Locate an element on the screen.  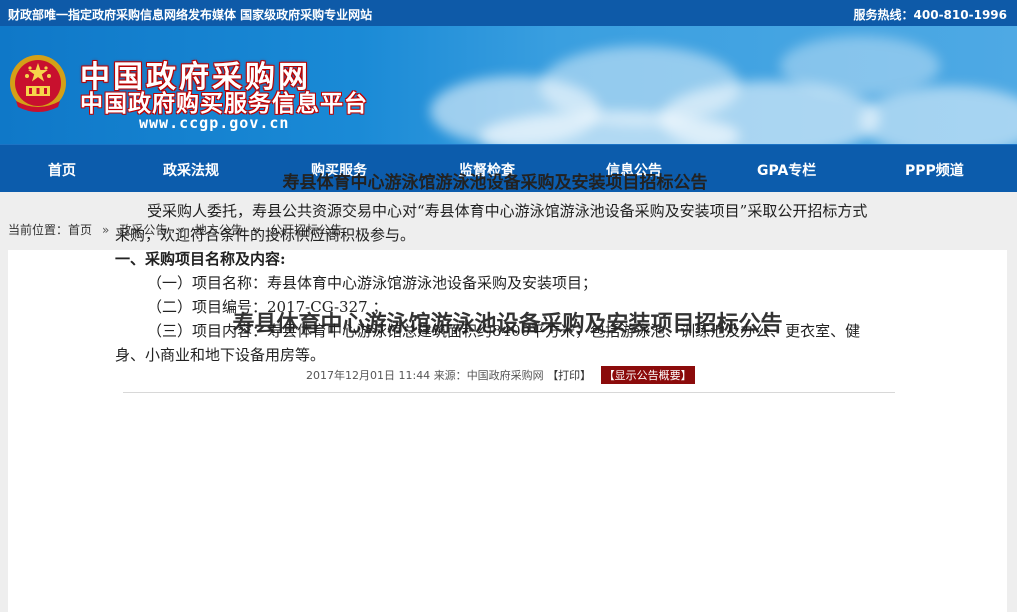
publish-date: 2017年12月01日 11:44 is located at coordinates (368, 375).